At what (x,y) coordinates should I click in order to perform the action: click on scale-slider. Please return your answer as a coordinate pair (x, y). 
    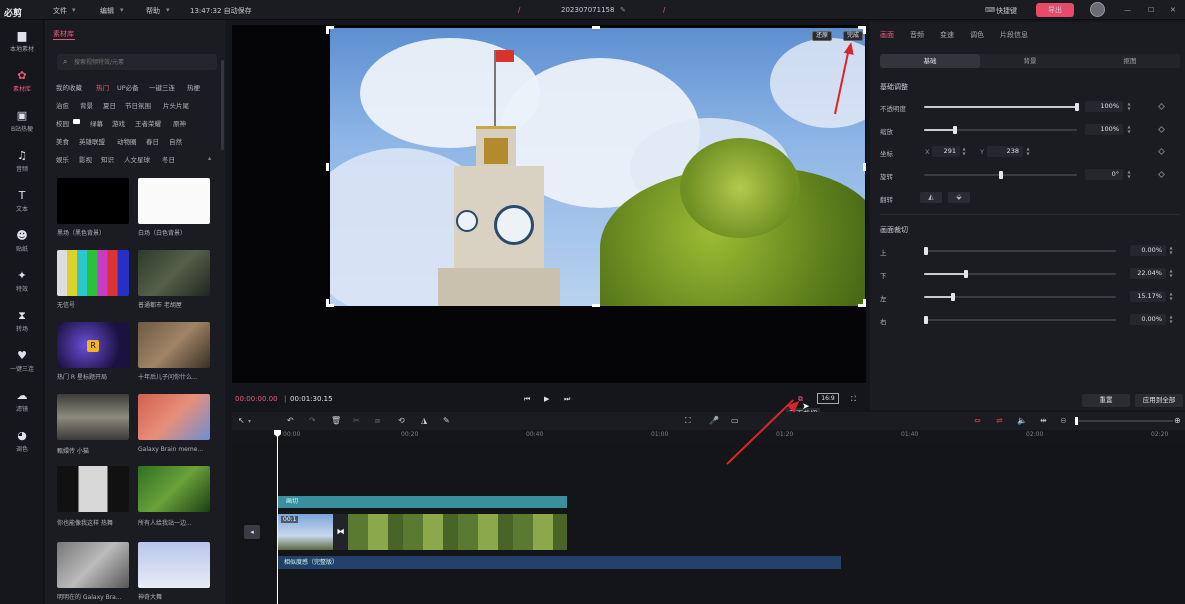
    Looking at the image, I should click on (1000, 130).